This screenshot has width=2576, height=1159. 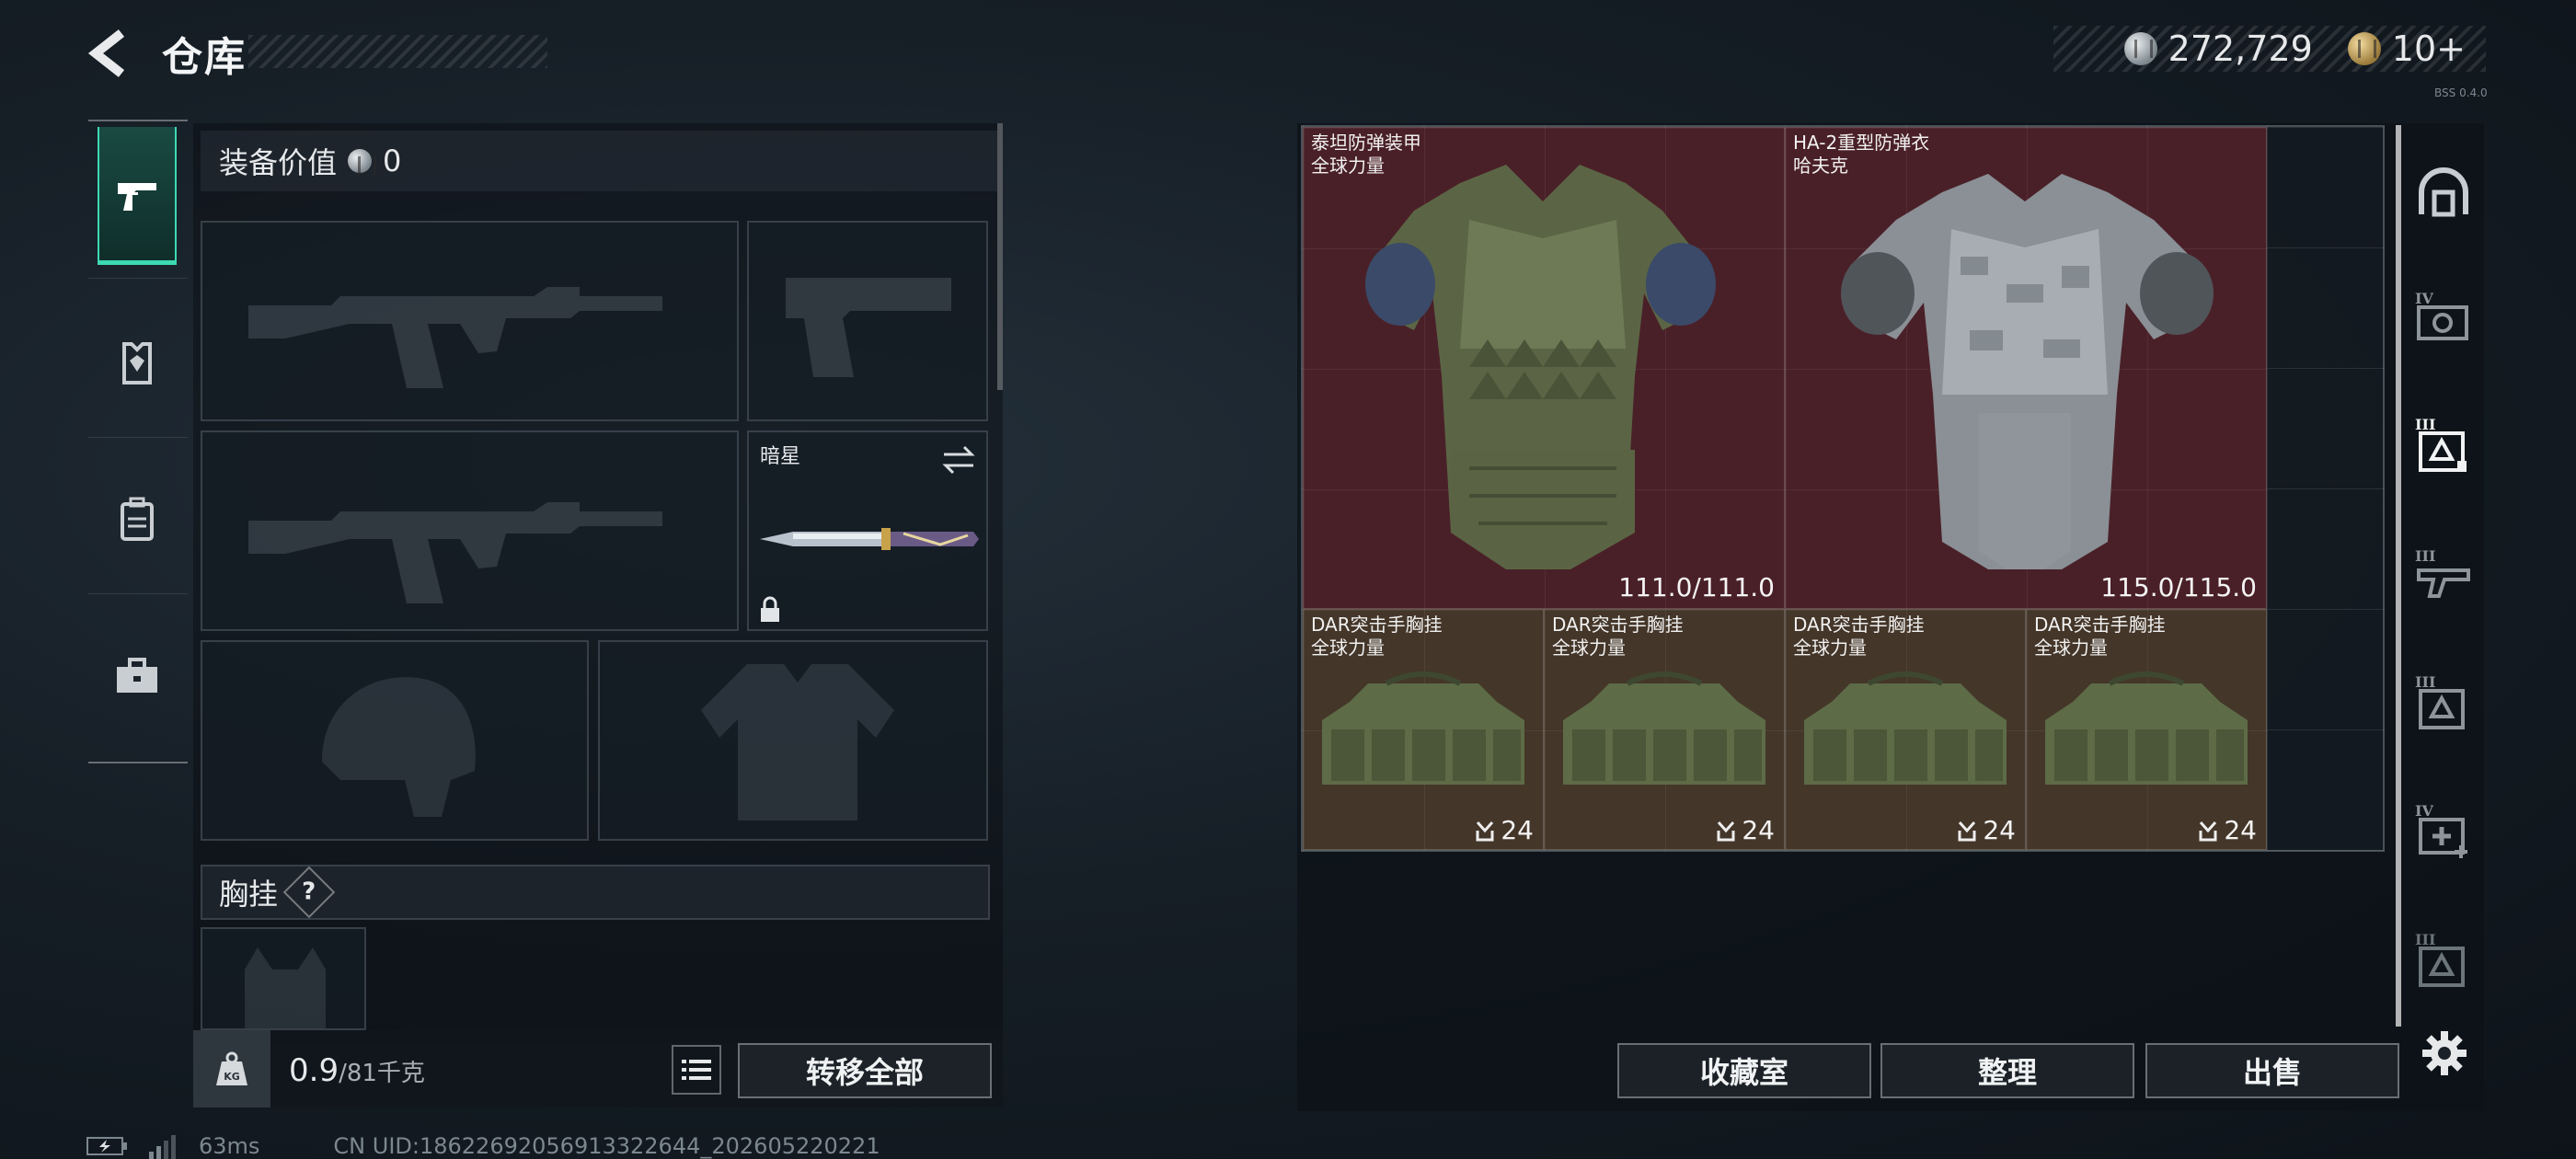 I want to click on filter-tier3-armor-button: III, so click(x=2443, y=445).